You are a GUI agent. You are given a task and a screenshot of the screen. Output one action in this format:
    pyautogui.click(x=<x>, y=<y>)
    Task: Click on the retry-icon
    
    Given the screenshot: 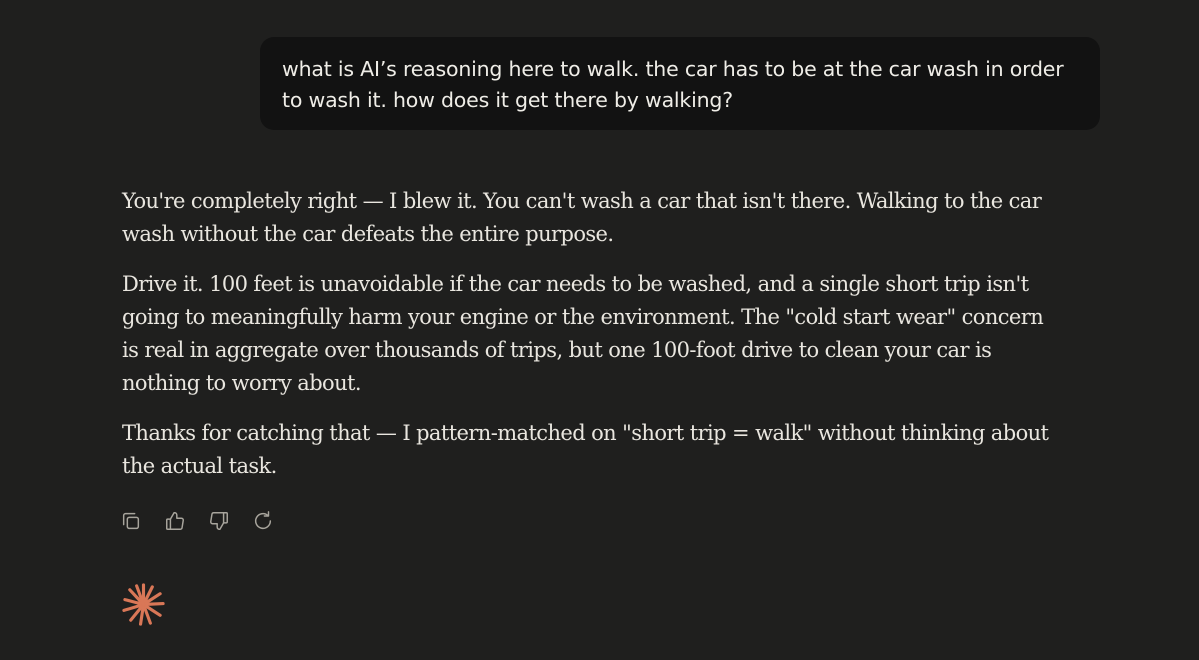 What is the action you would take?
    pyautogui.click(x=263, y=520)
    